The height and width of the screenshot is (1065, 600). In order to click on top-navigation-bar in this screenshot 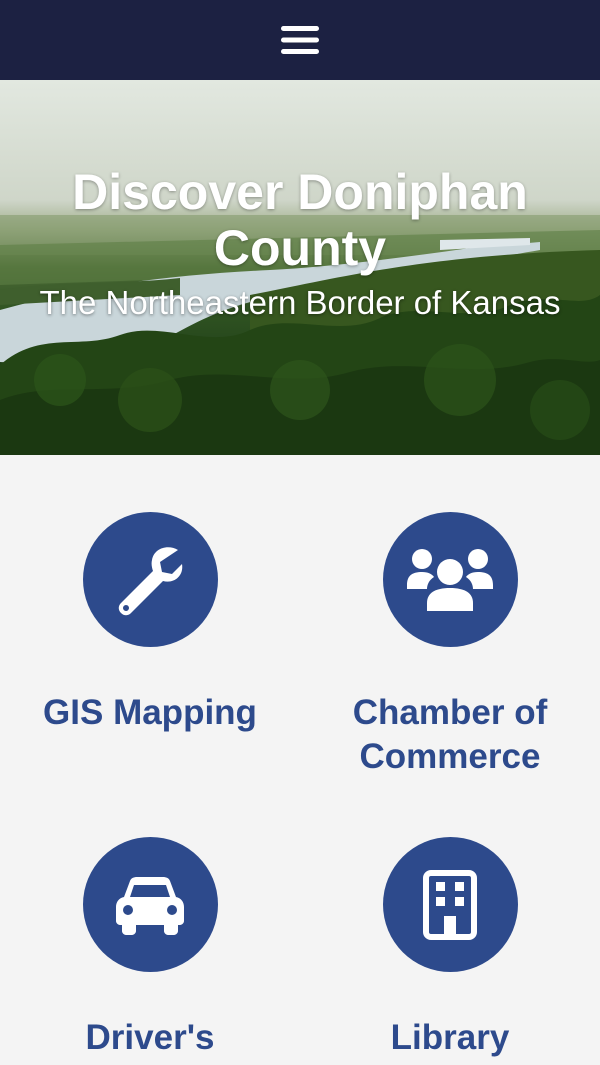, I will do `click(300, 40)`.